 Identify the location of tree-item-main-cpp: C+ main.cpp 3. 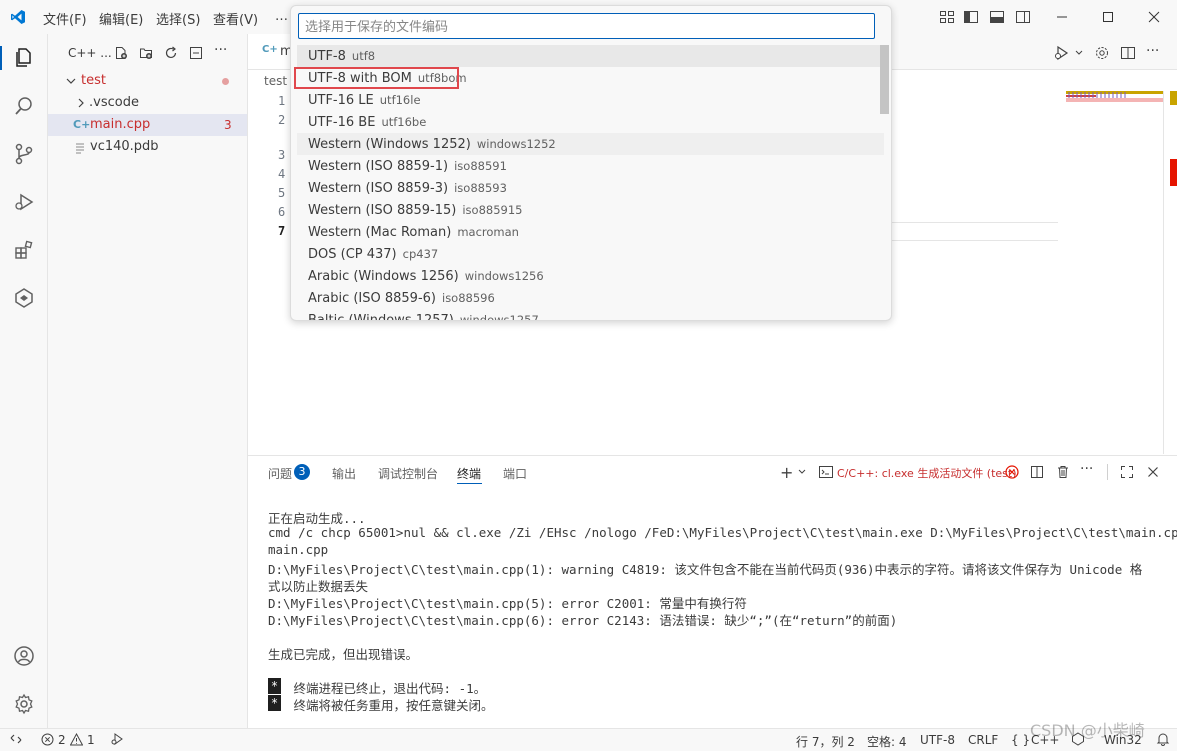
(147, 125).